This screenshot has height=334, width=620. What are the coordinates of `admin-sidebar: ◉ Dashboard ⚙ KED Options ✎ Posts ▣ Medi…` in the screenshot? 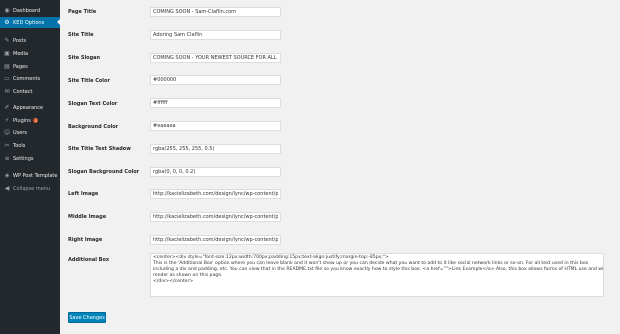 It's located at (30, 167).